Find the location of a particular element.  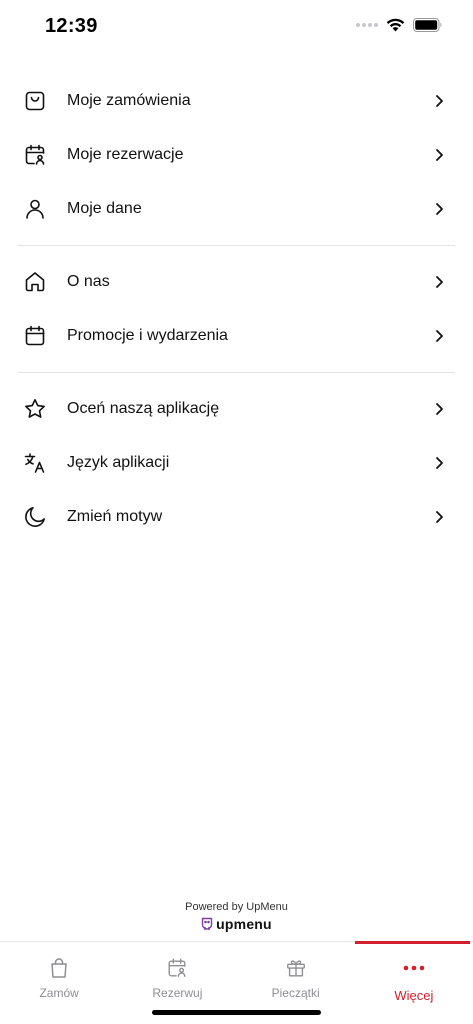

menu-item-label: Moje dane is located at coordinates (104, 208).